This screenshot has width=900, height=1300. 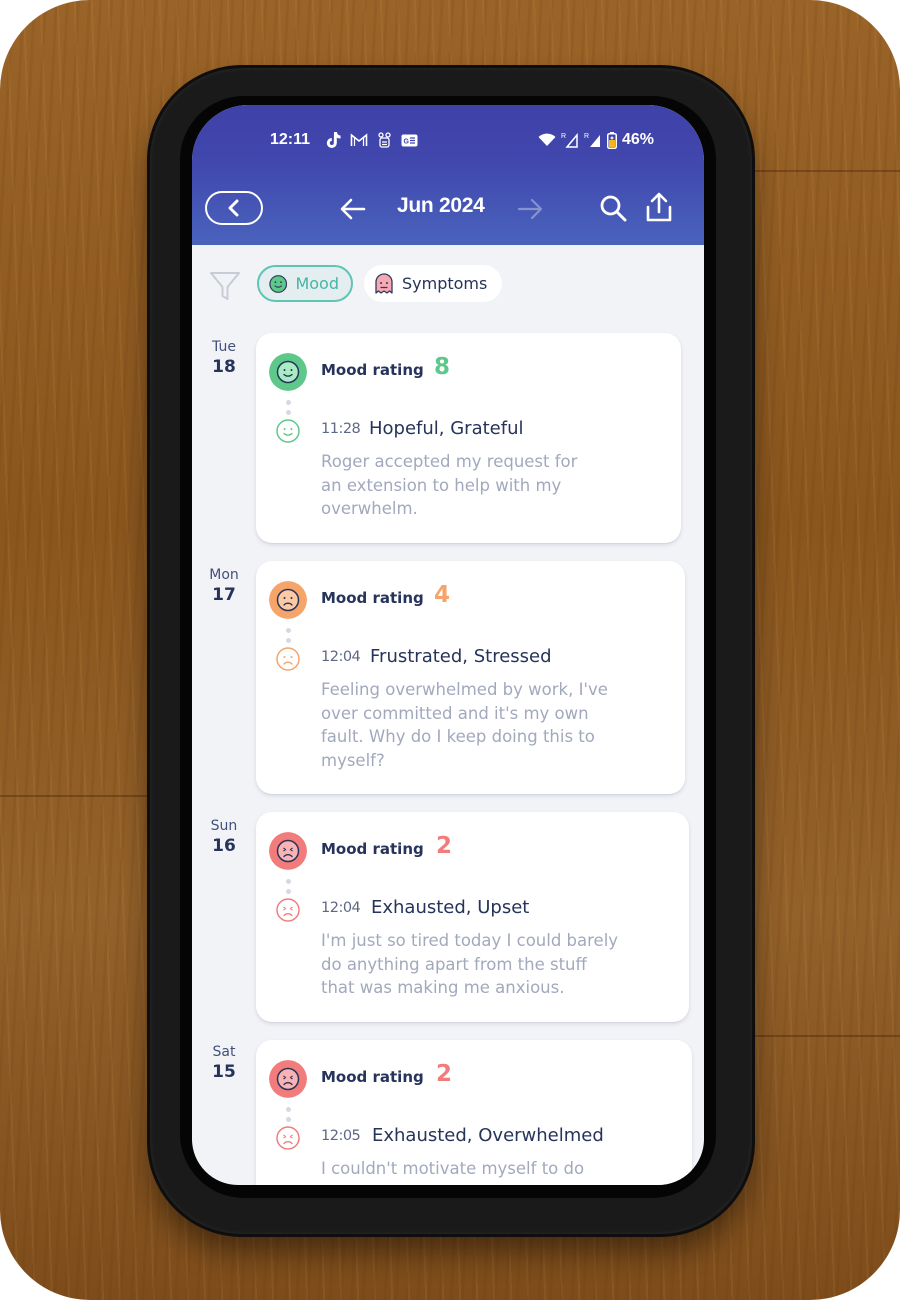 What do you see at coordinates (341, 1136) in the screenshot?
I see `entry-time: 12:05` at bounding box center [341, 1136].